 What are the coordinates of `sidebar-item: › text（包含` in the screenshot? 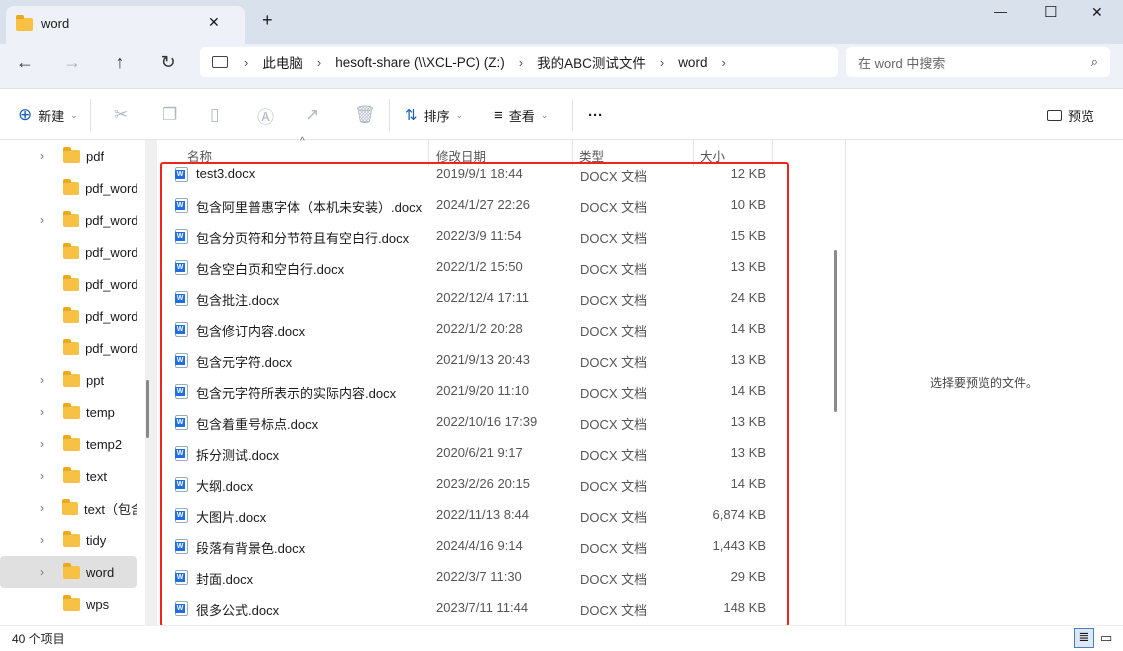 It's located at (68, 508).